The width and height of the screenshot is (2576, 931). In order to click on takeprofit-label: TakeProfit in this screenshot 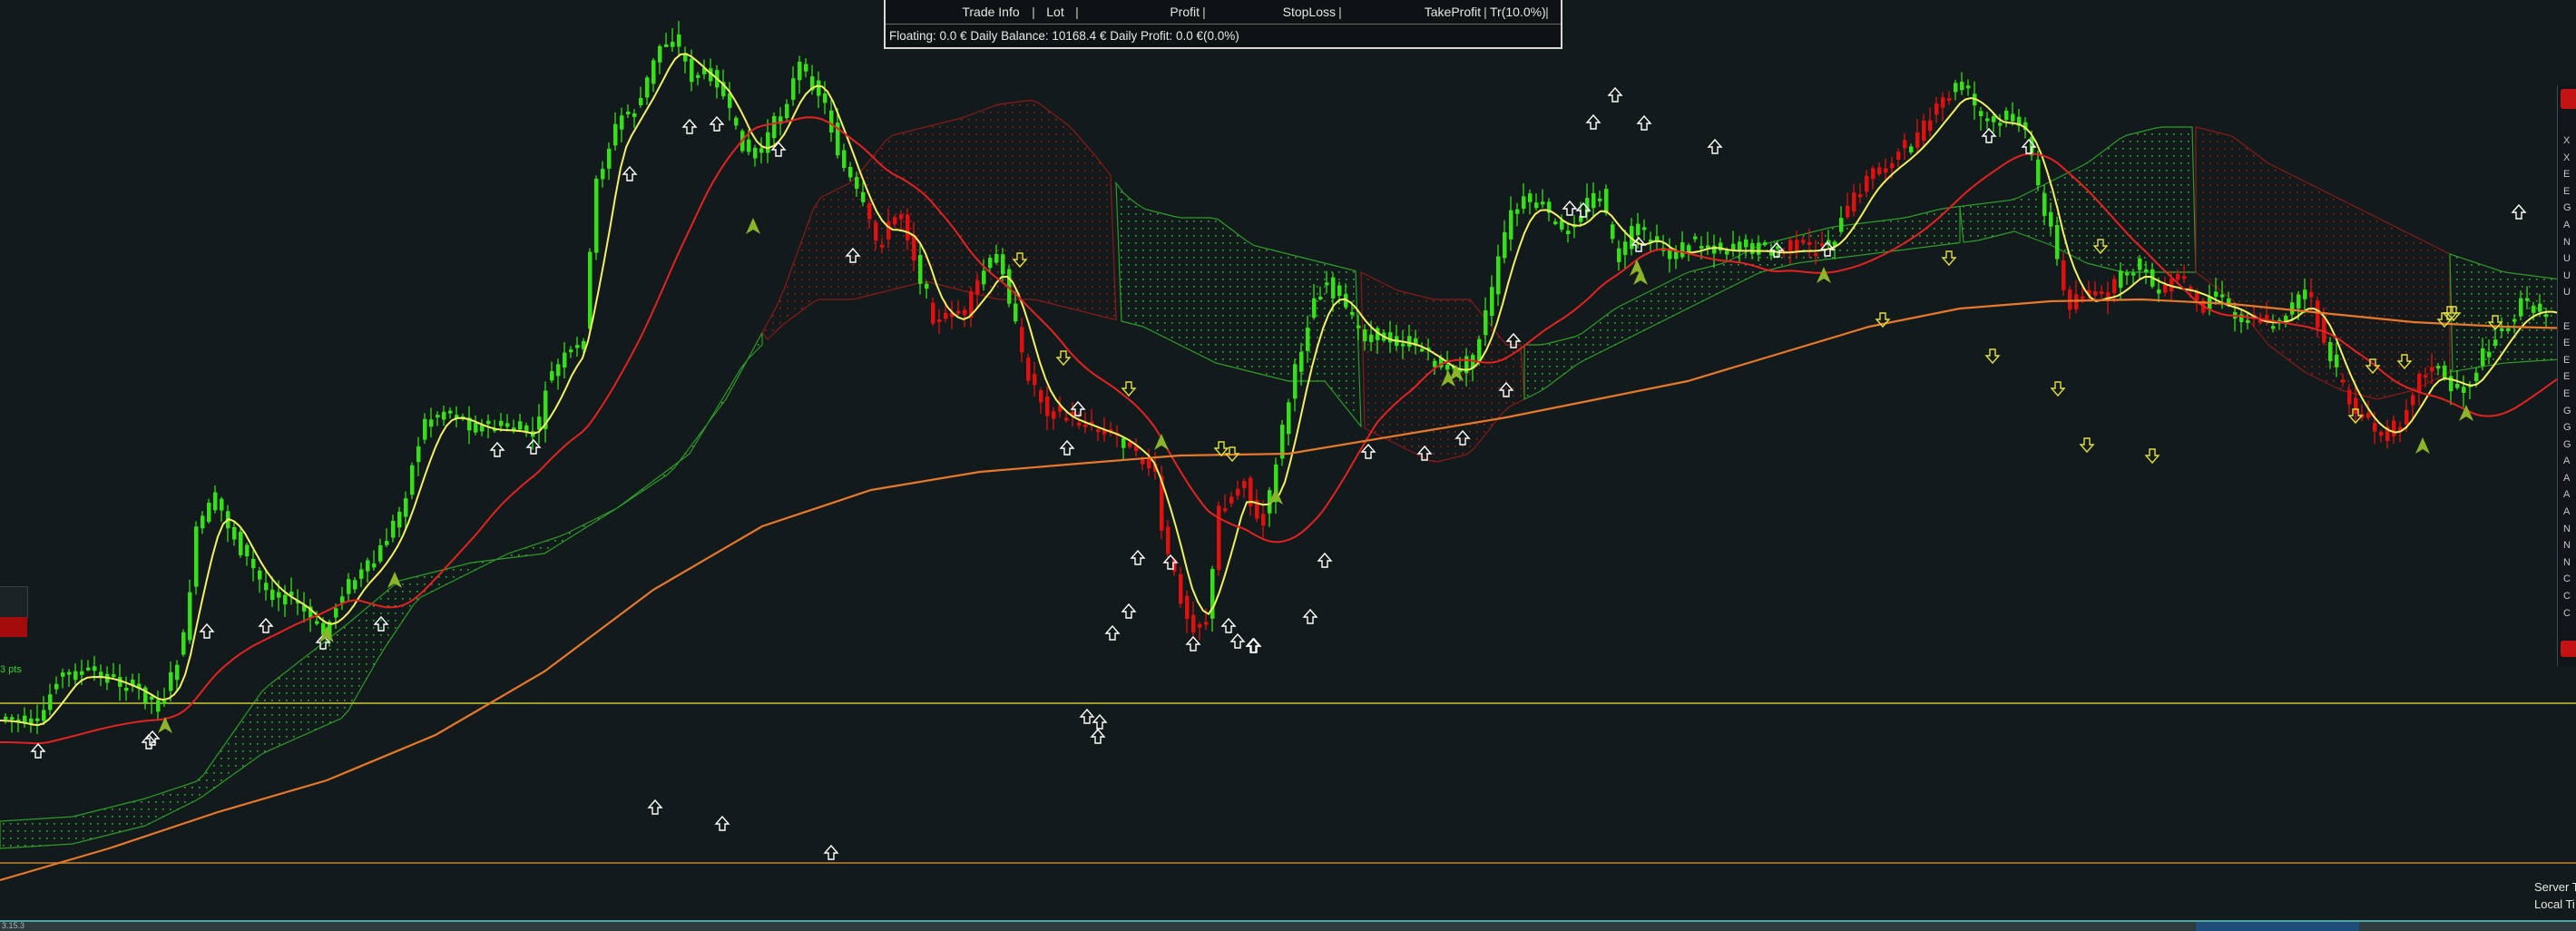, I will do `click(1452, 12)`.